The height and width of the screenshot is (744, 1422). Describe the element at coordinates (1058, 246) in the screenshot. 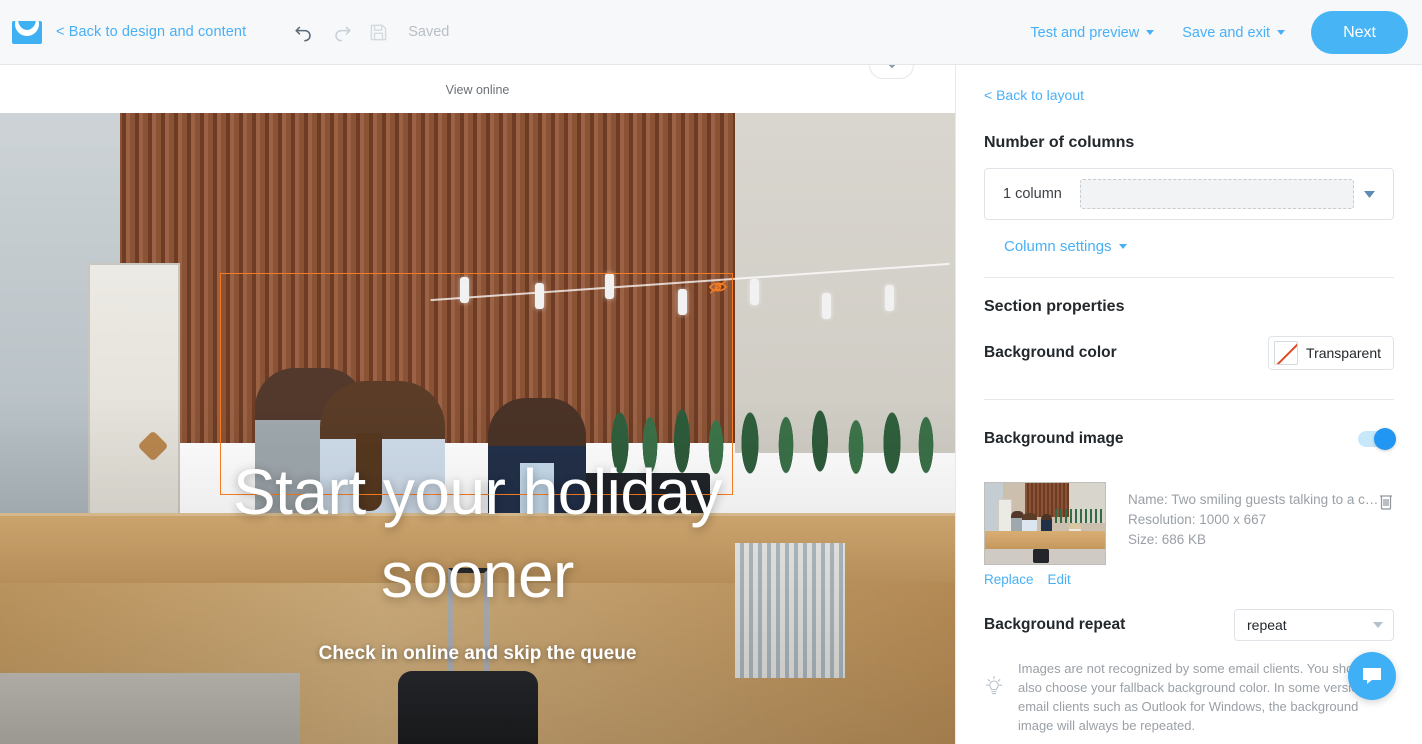

I see `column-settings-label: Column settings` at that location.